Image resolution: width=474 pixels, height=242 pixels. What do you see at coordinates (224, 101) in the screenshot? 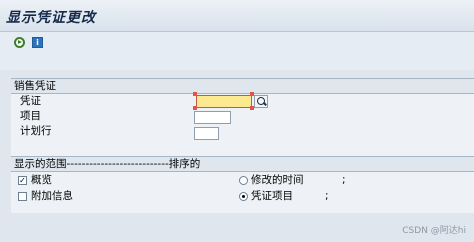
I see `document-input` at bounding box center [224, 101].